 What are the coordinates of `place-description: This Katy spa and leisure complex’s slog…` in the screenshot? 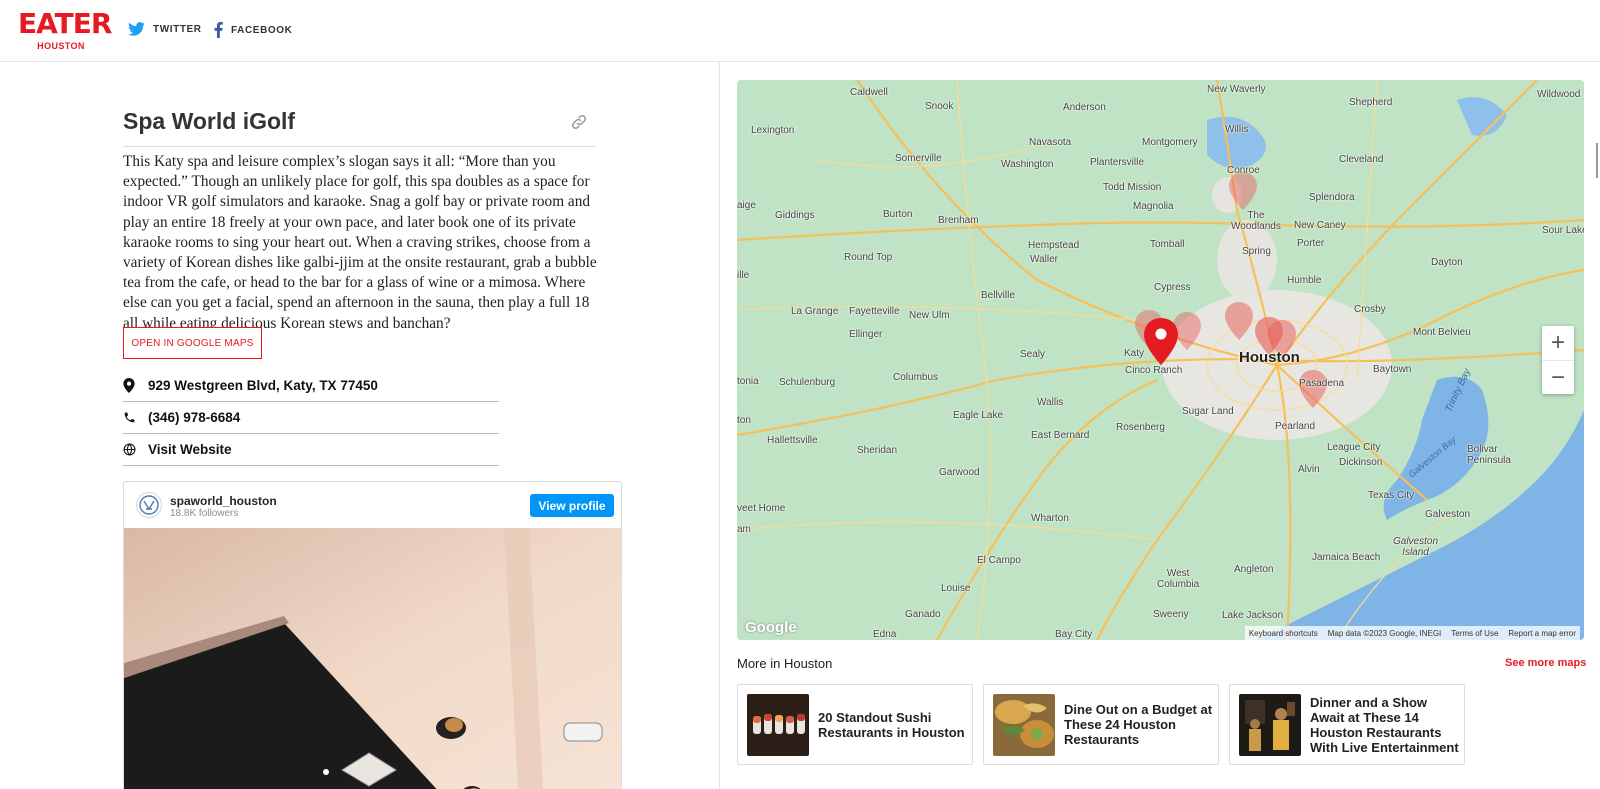 It's located at (360, 242).